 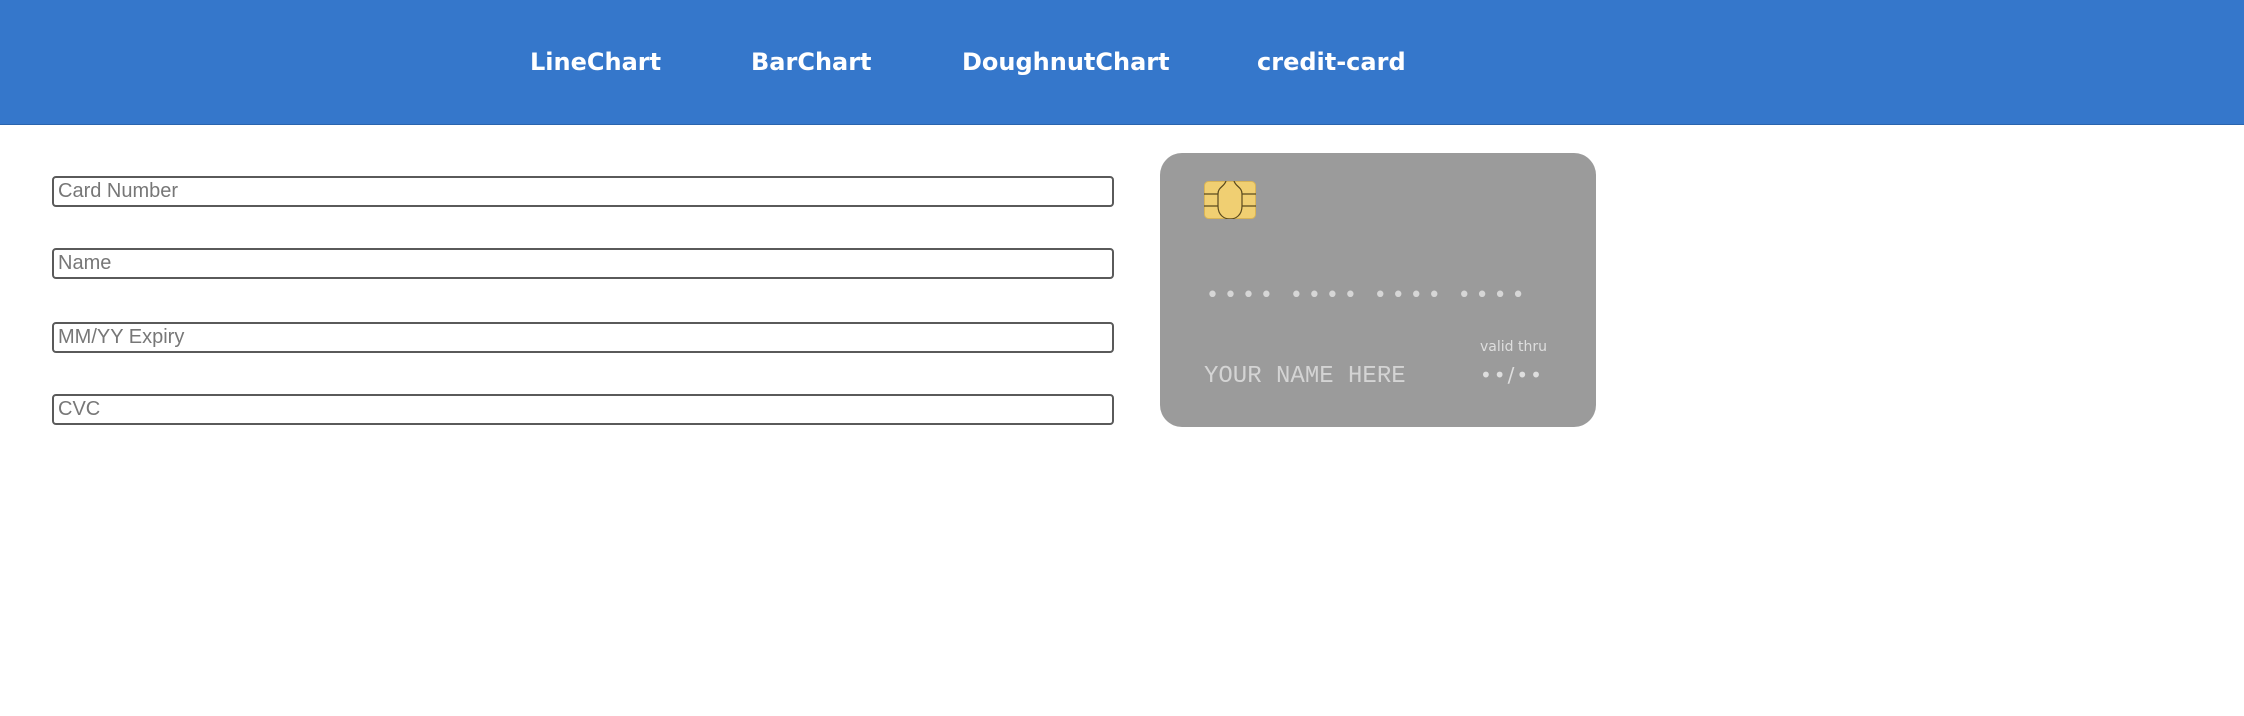 What do you see at coordinates (1230, 200) in the screenshot?
I see `card-chip-icon` at bounding box center [1230, 200].